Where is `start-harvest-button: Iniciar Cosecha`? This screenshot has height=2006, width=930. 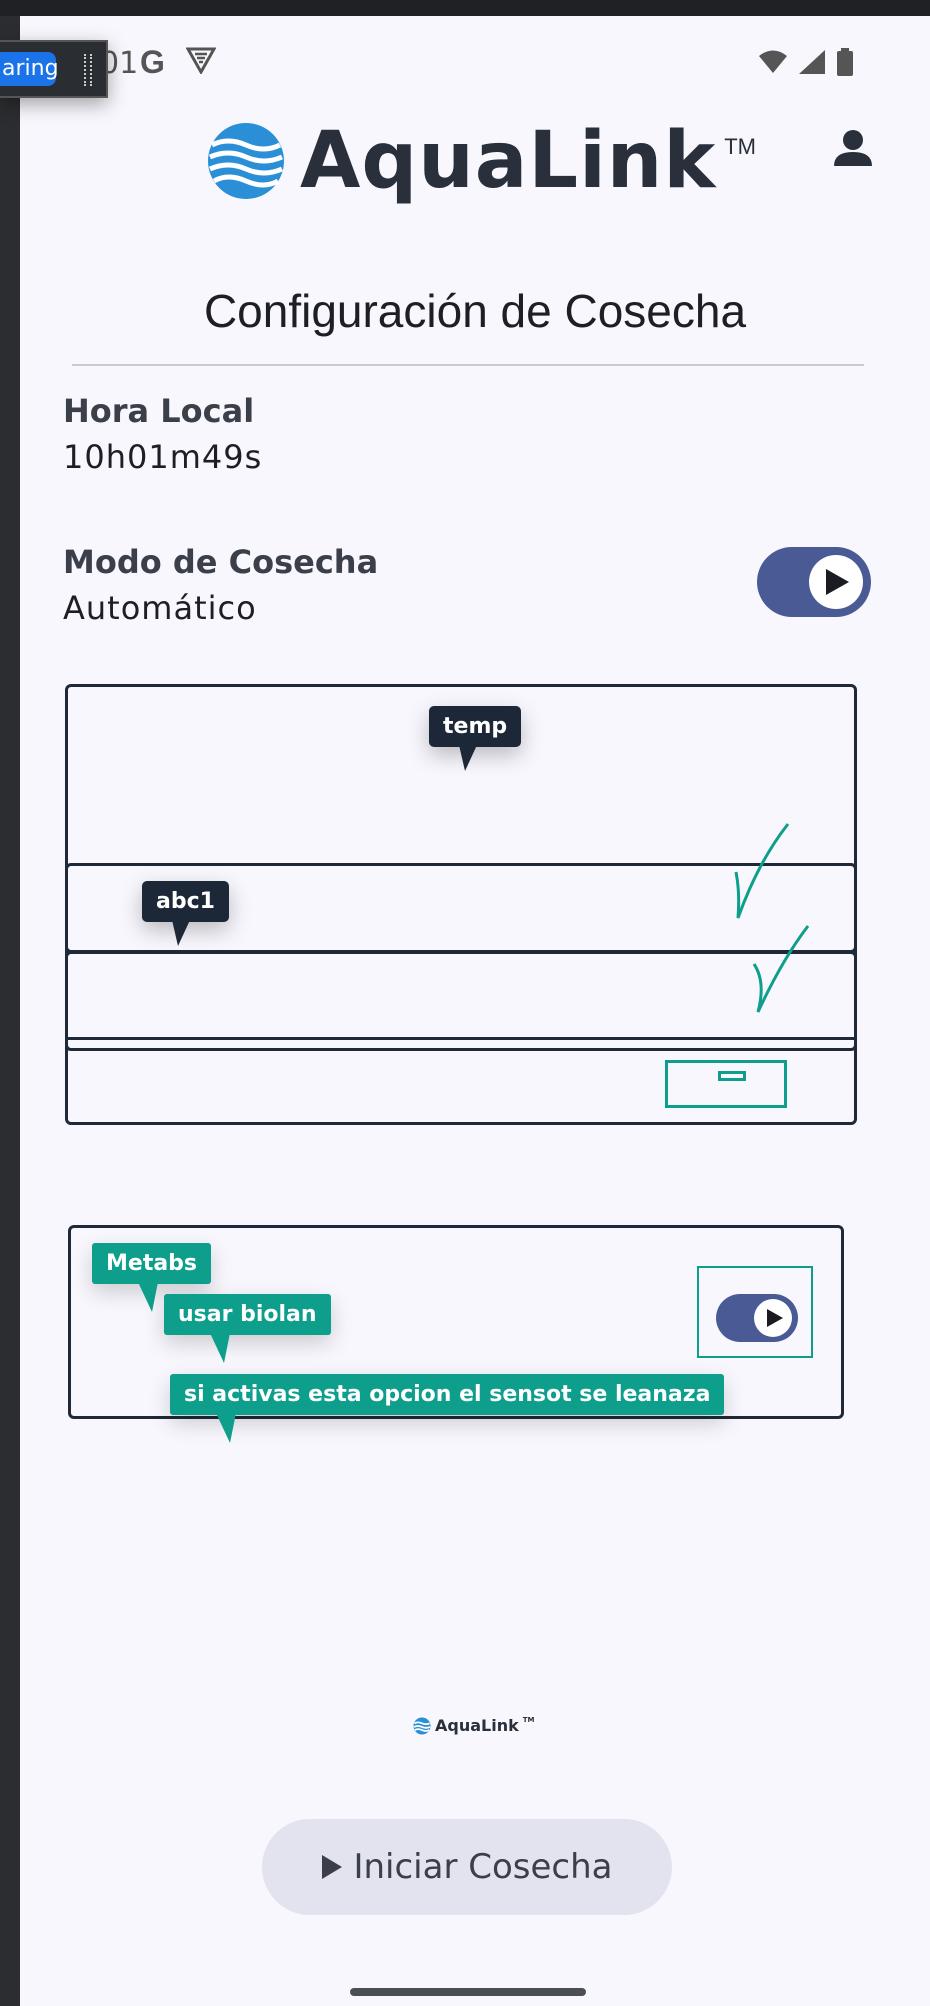
start-harvest-button: Iniciar Cosecha is located at coordinates (467, 1867).